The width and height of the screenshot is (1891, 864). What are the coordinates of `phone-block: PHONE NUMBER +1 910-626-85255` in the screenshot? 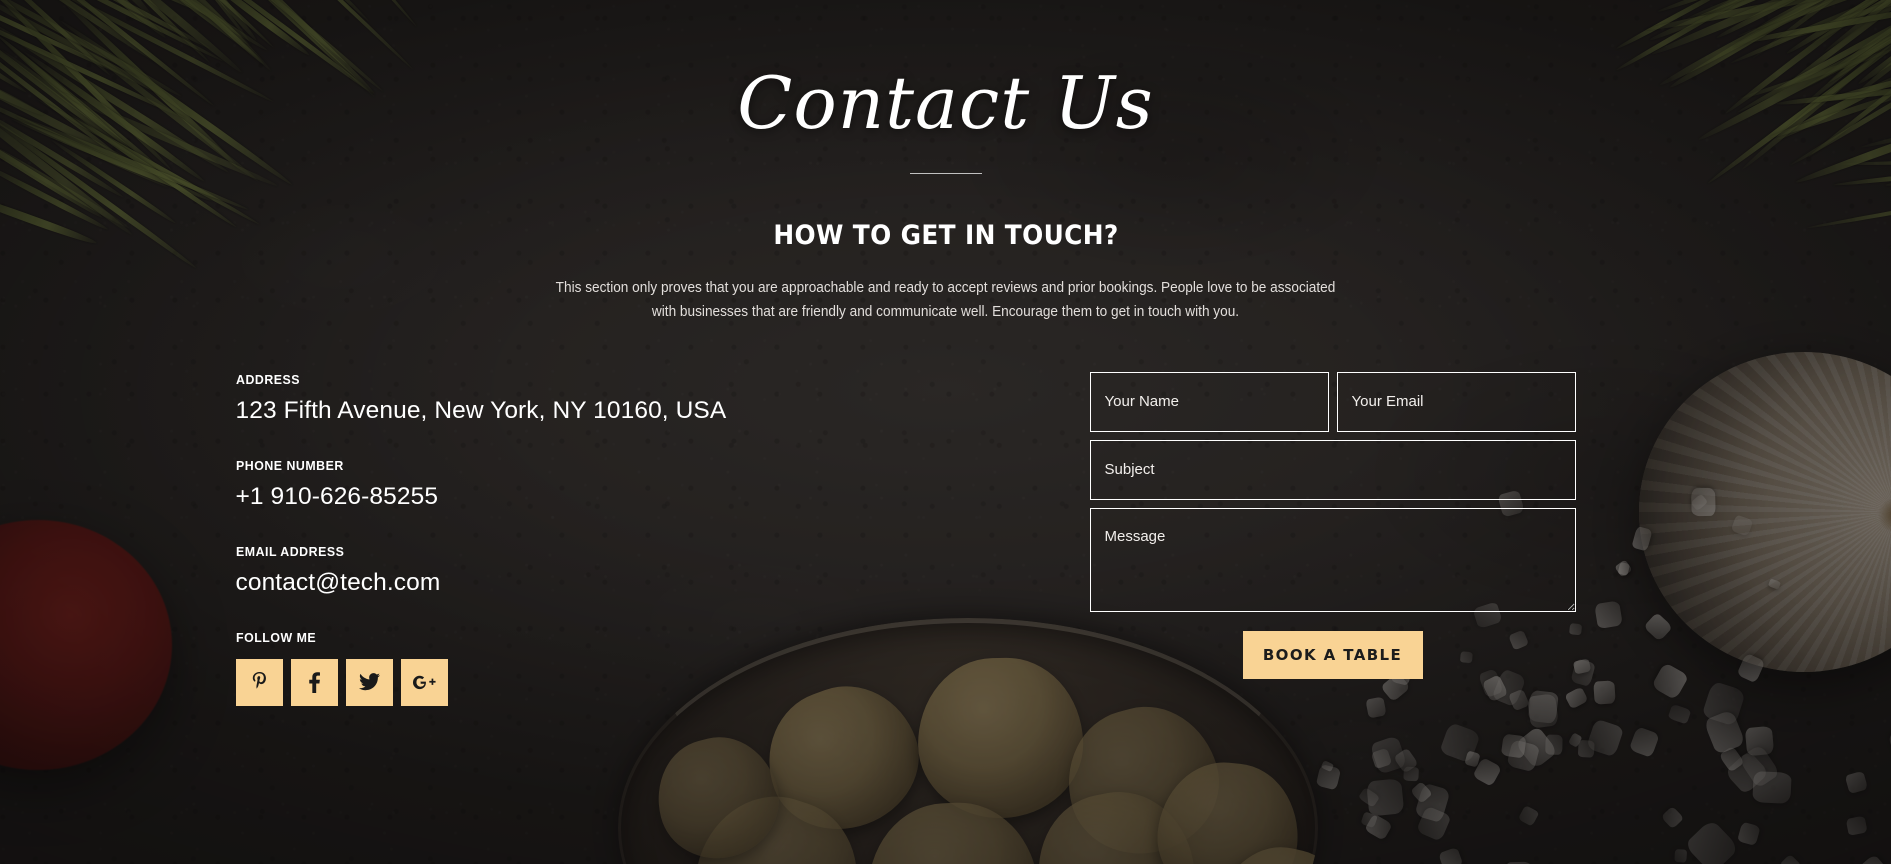 It's located at (541, 484).